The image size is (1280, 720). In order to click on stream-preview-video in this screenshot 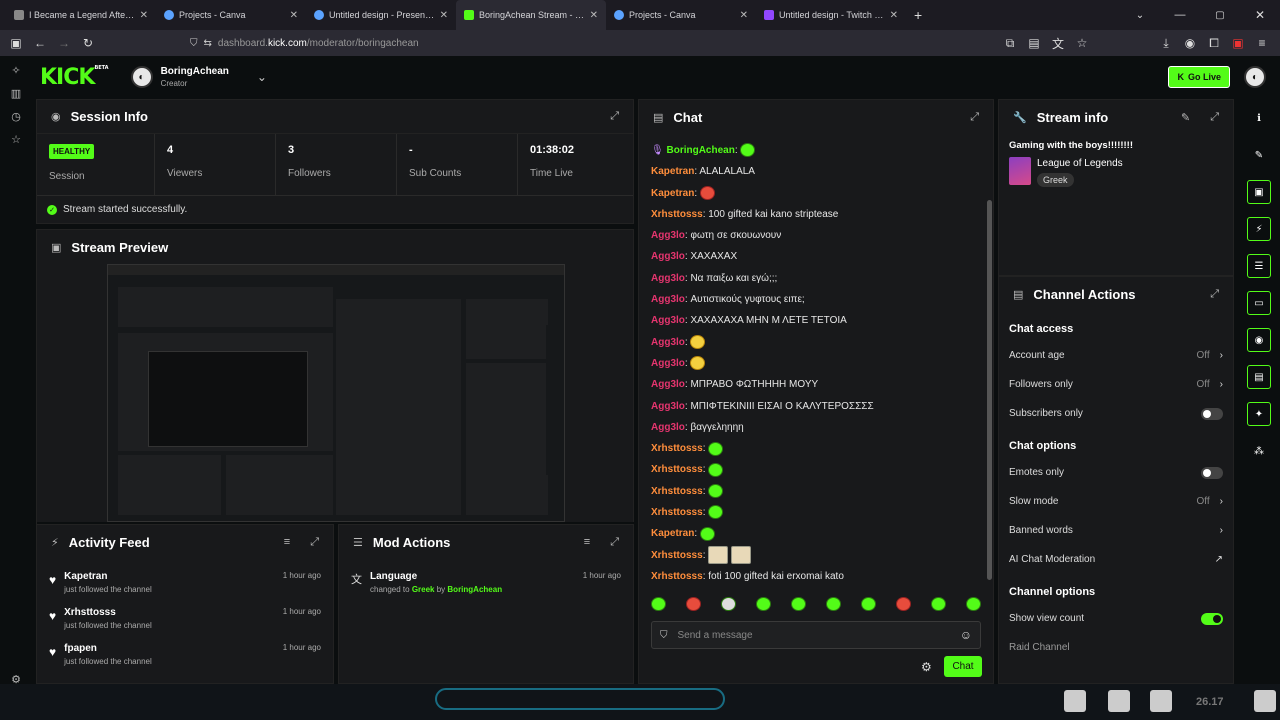, I will do `click(336, 393)`.